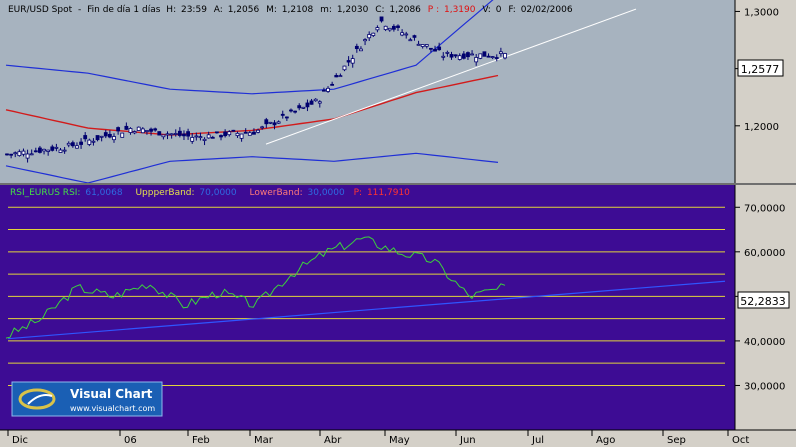 Image resolution: width=796 pixels, height=447 pixels. I want to click on m-label: M:, so click(271, 10).